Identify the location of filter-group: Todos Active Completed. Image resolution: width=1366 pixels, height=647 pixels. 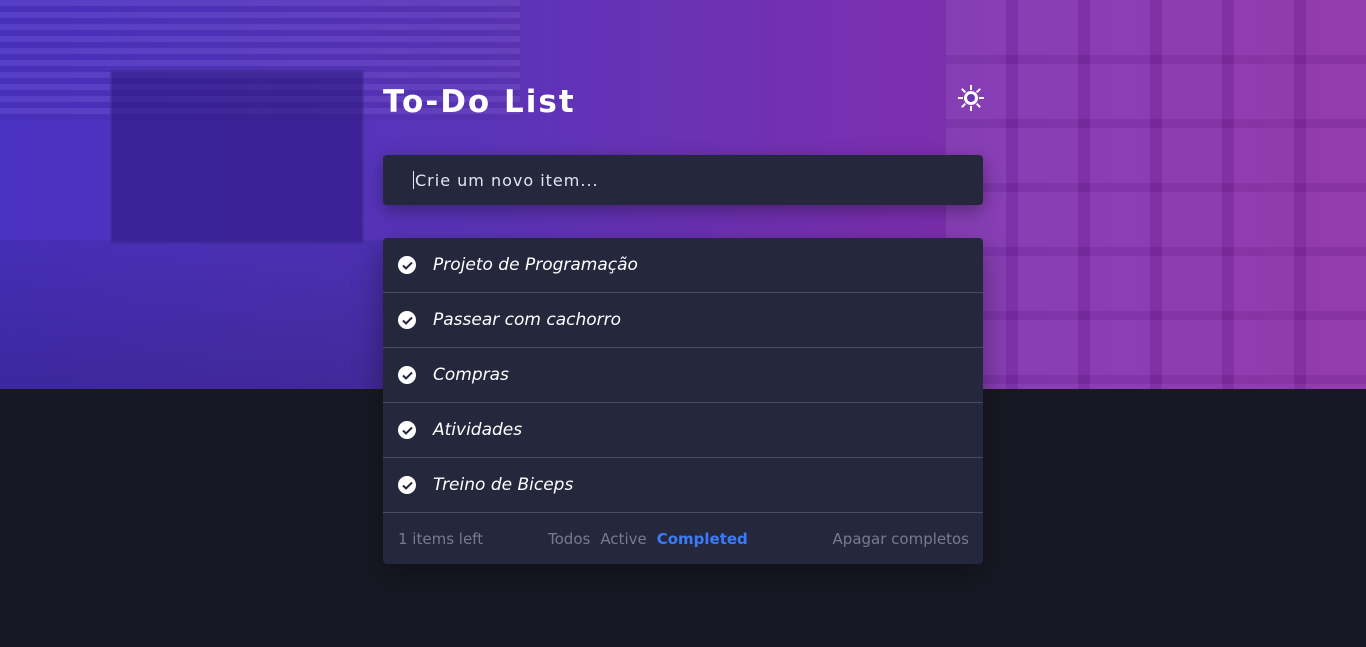
(648, 539).